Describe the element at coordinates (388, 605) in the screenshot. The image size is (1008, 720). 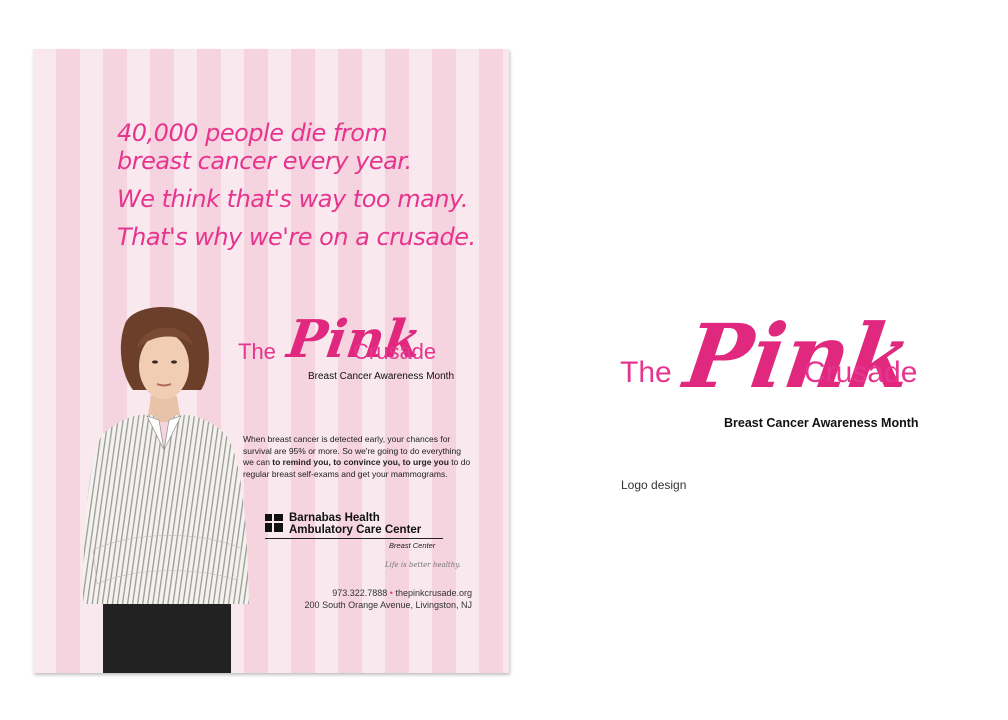
I see `contact-address: 200 South Orange Avenue, Livingston, NJ` at that location.